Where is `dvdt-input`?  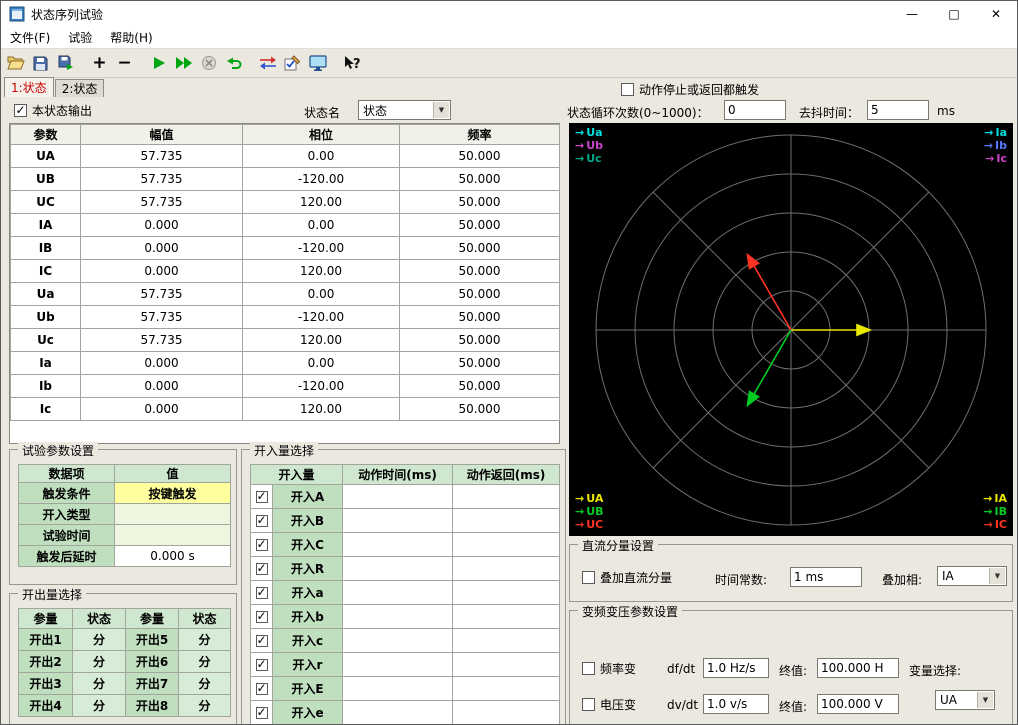 dvdt-input is located at coordinates (736, 704).